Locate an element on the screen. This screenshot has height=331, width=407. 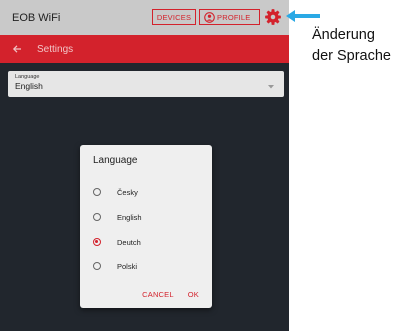
settings-header: Settings is located at coordinates (144, 49).